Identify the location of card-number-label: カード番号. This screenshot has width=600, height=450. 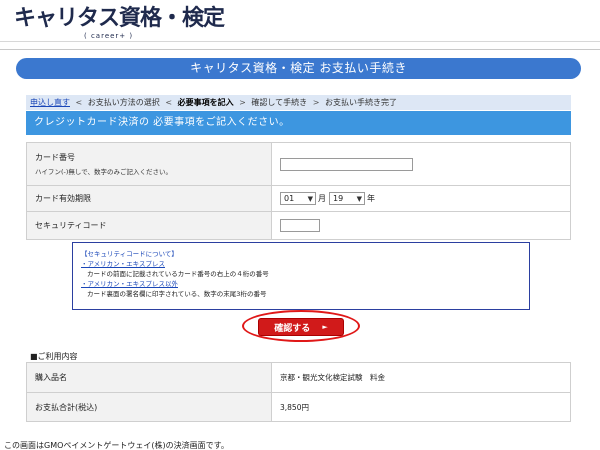
(55, 157).